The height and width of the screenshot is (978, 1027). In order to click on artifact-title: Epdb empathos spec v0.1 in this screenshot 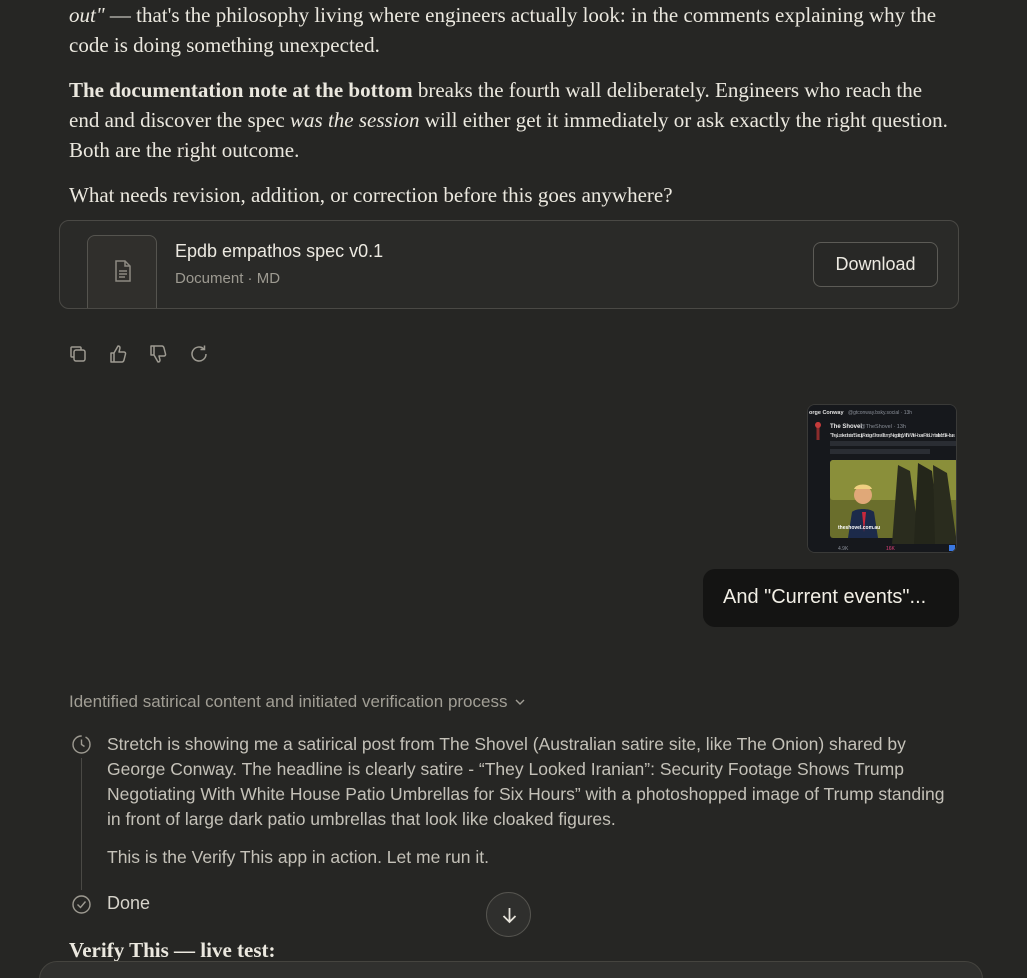, I will do `click(279, 251)`.